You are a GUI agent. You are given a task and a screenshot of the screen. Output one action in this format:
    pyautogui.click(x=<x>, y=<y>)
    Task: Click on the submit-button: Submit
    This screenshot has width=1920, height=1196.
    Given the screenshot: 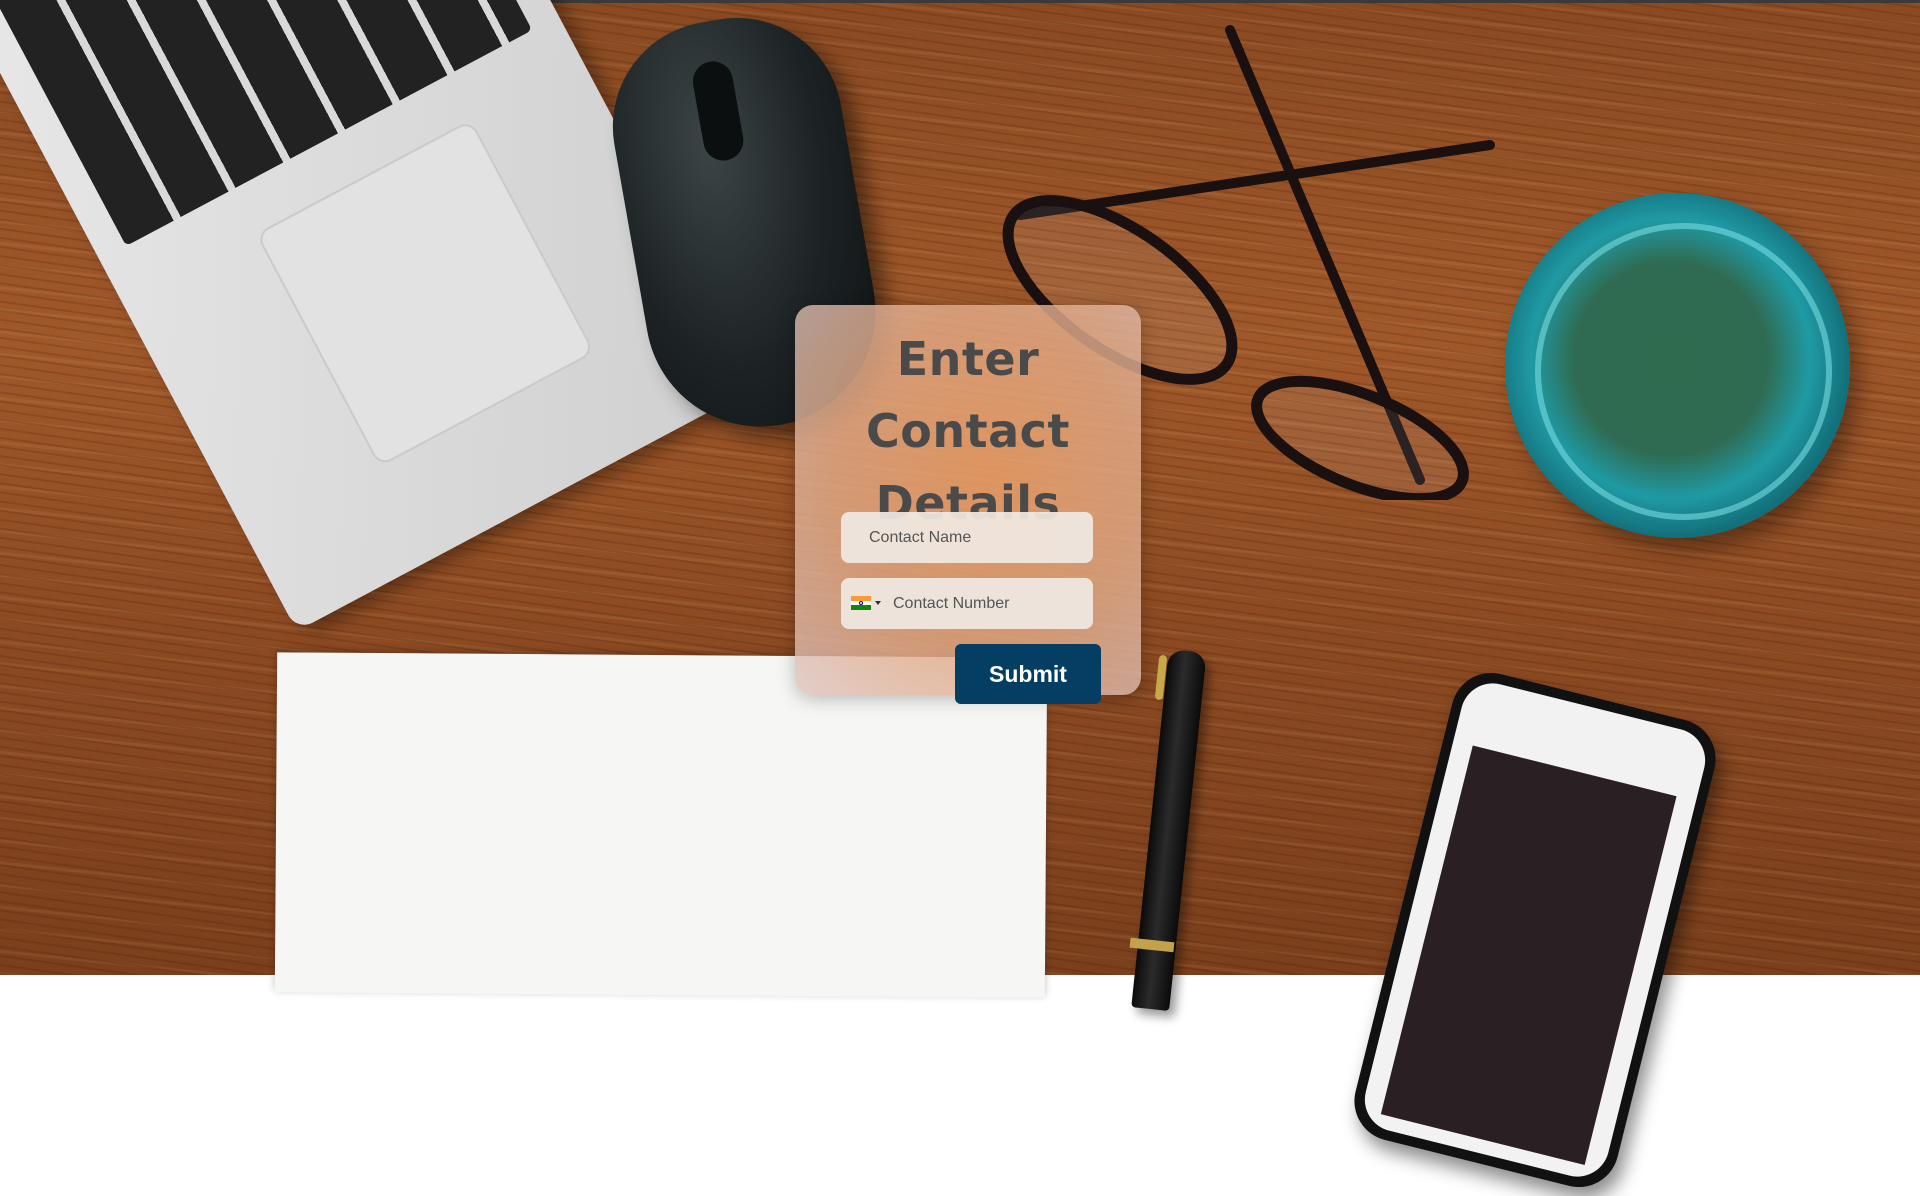 What is the action you would take?
    pyautogui.click(x=1028, y=674)
    